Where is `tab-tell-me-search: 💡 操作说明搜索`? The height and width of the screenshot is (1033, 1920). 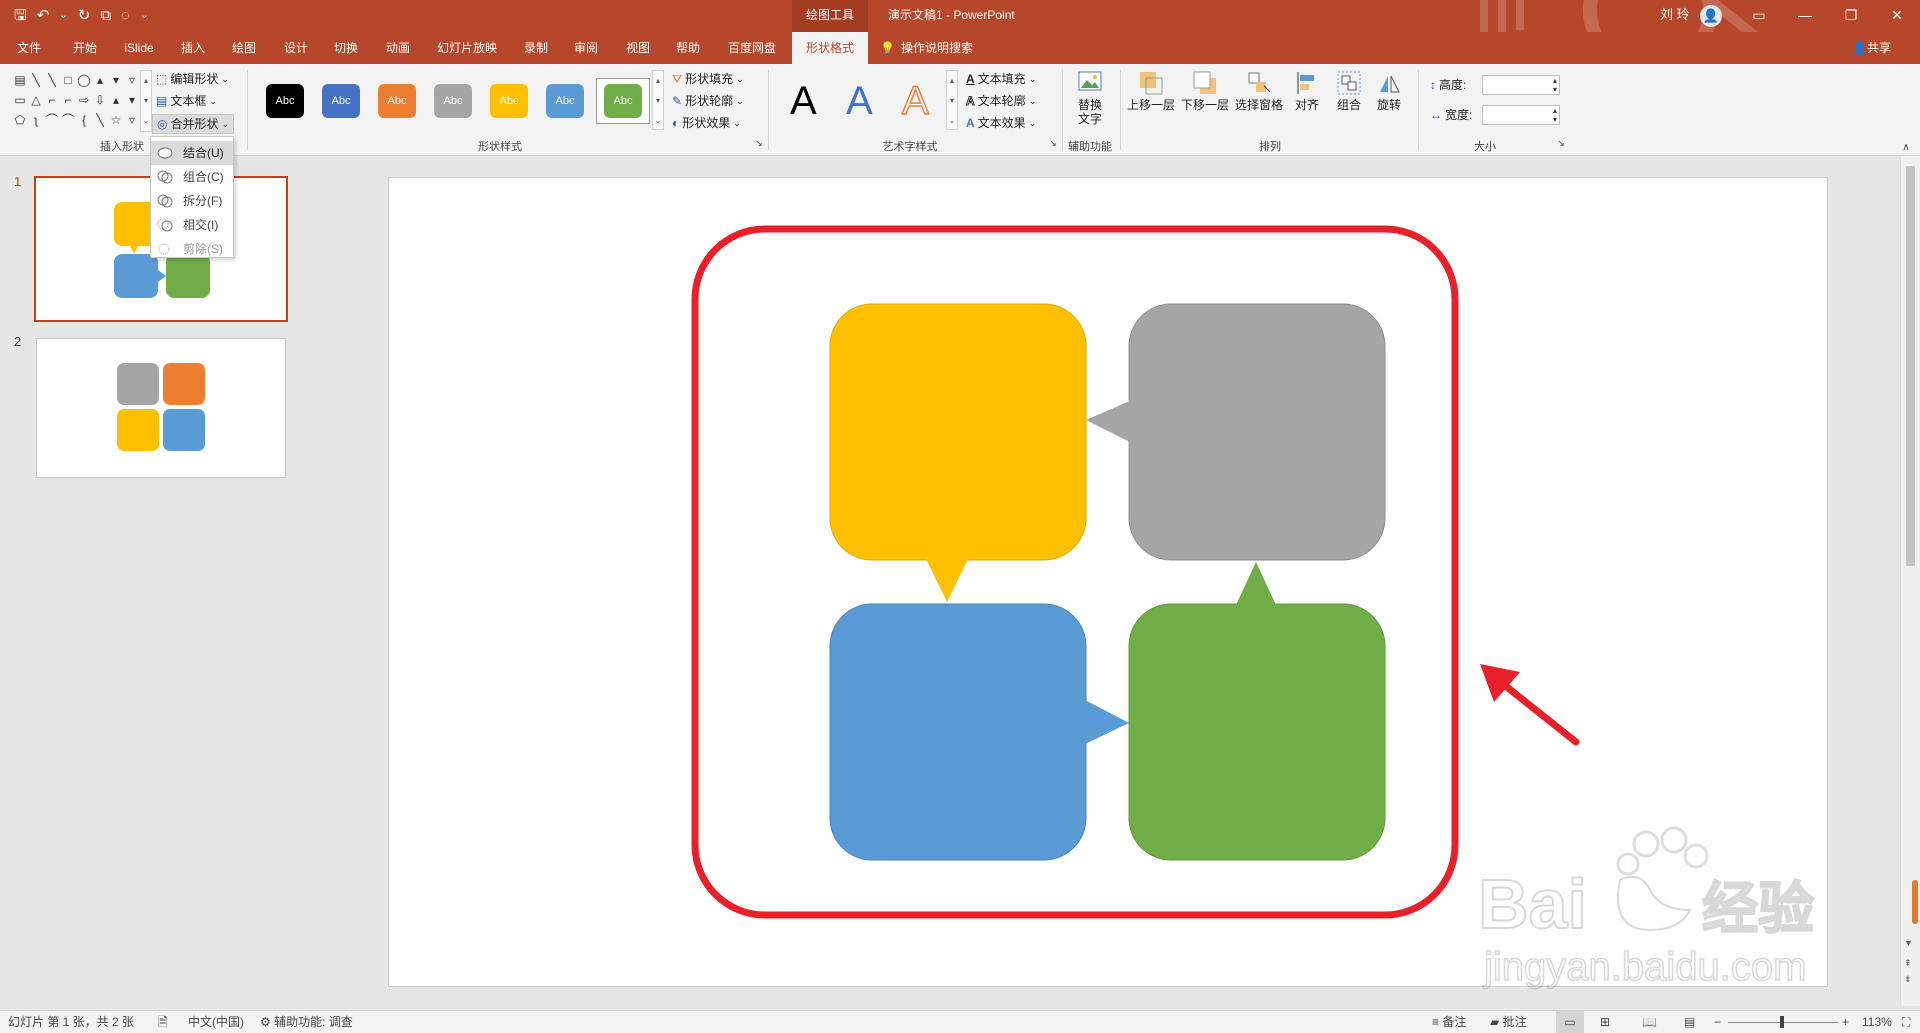 tab-tell-me-search: 💡 操作说明搜索 is located at coordinates (942, 48).